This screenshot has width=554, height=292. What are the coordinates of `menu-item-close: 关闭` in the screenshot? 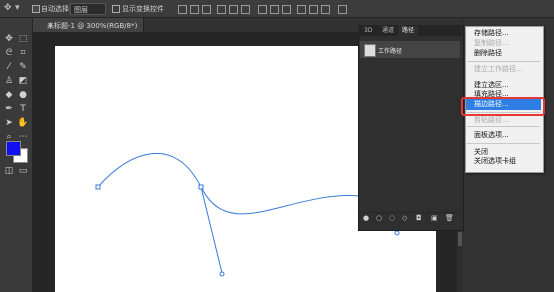 It's located at (481, 152).